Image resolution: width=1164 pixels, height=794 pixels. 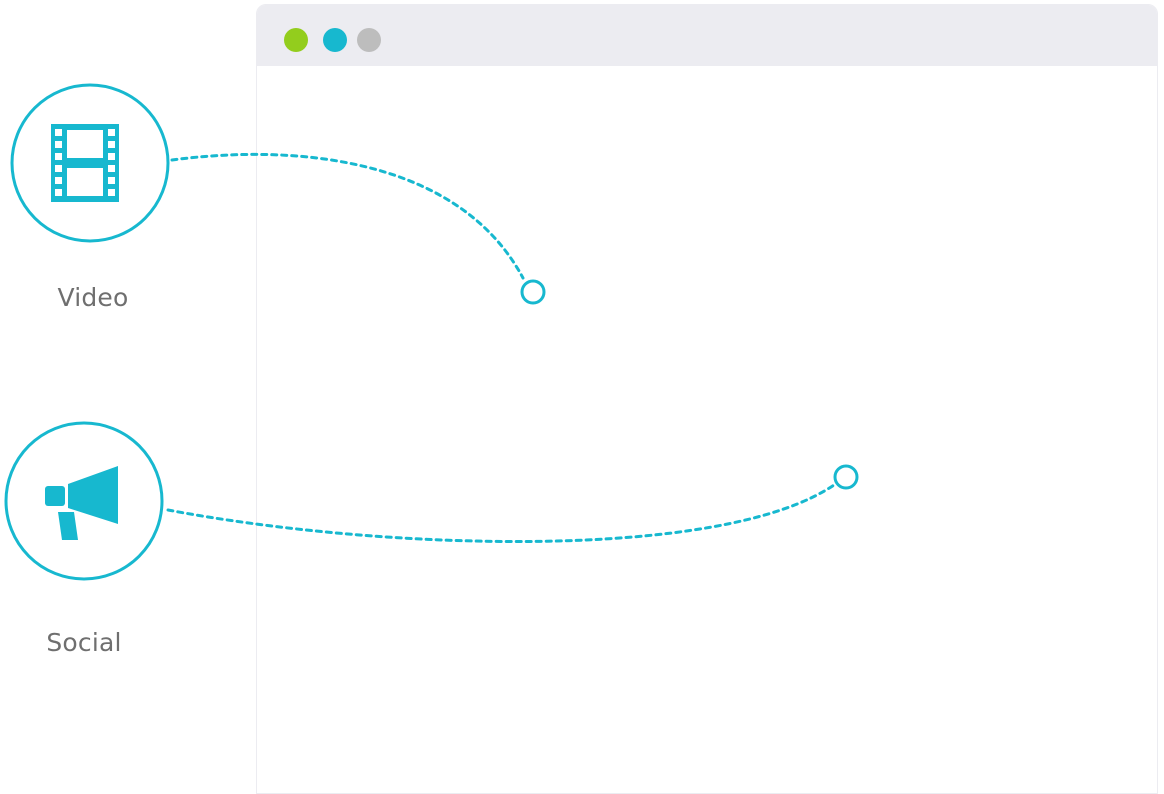 What do you see at coordinates (501, 513) in the screenshot?
I see `social-connector` at bounding box center [501, 513].